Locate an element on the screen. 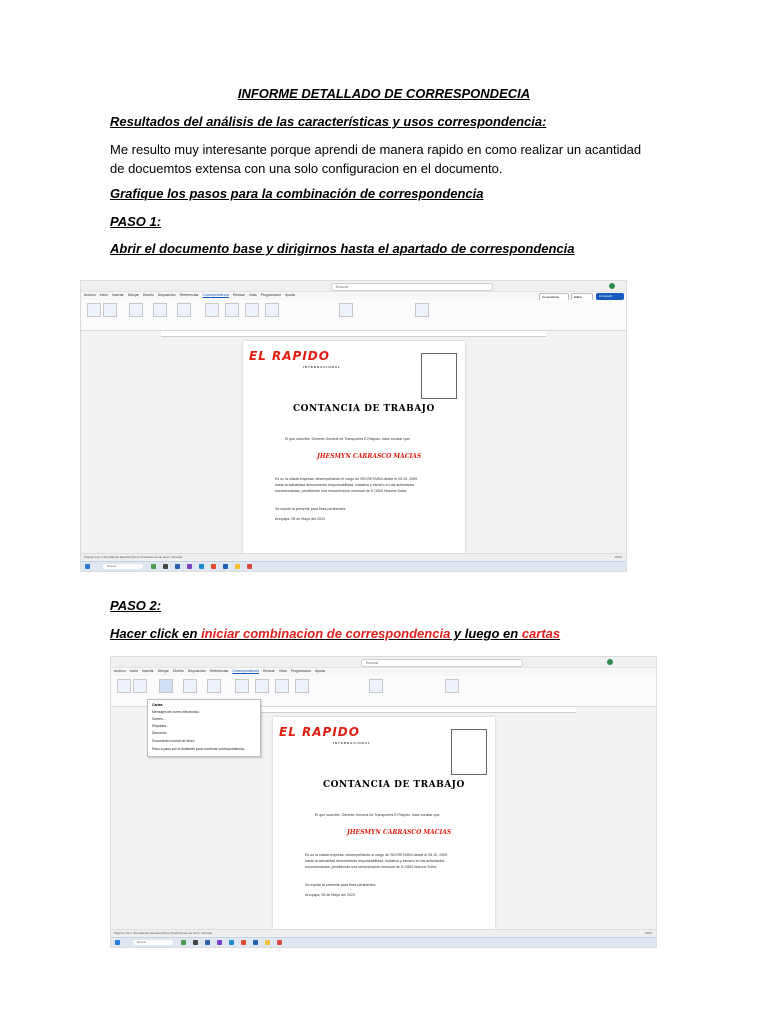 The image size is (768, 1024). step2-label: PASO 2: is located at coordinates (136, 605).